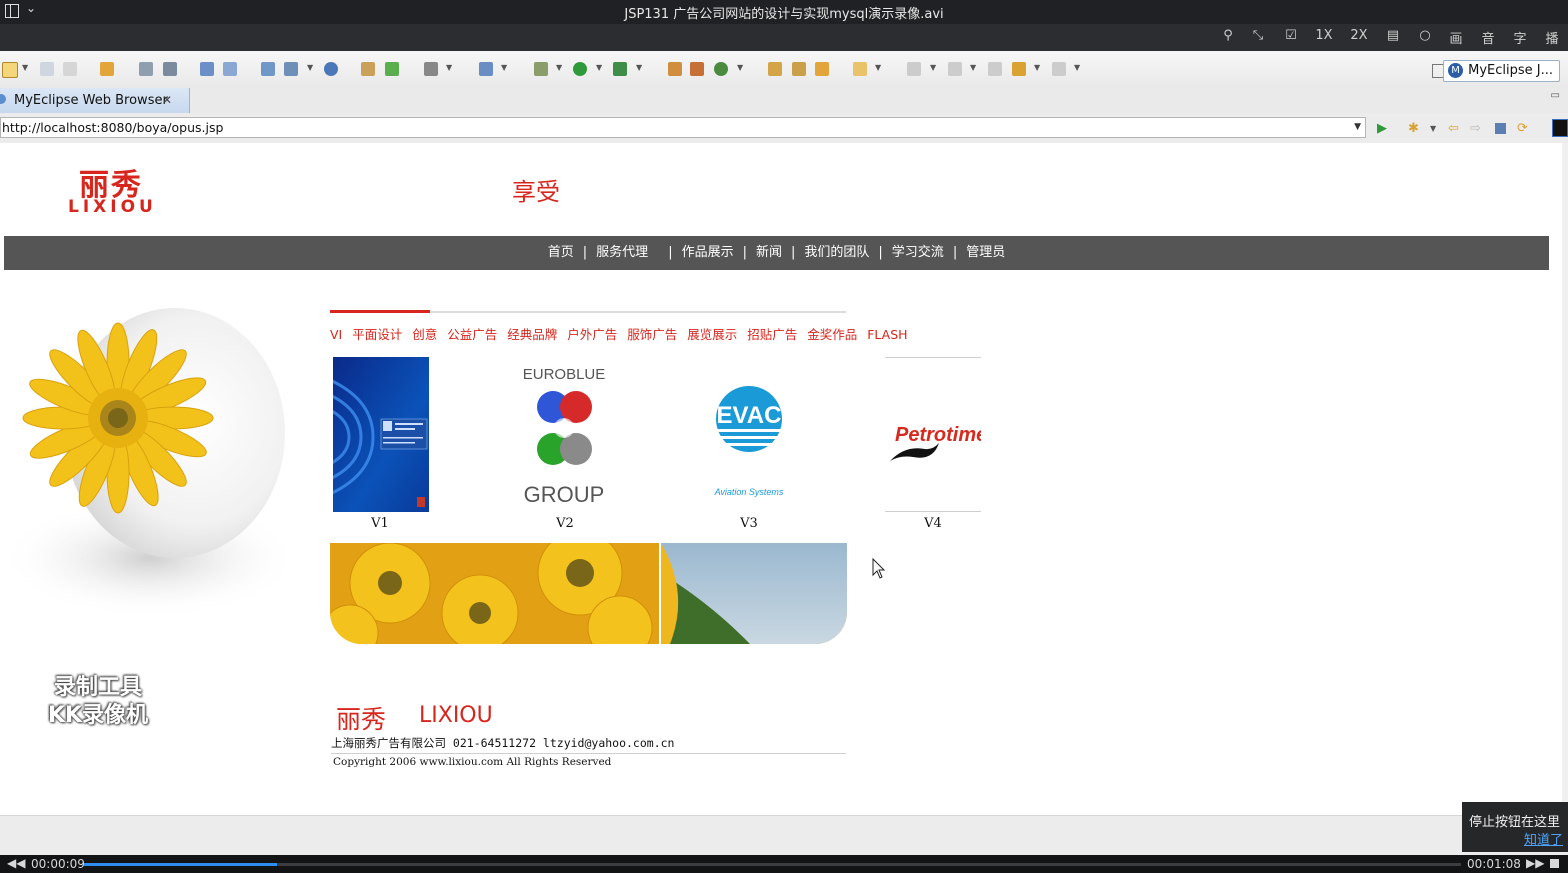  I want to click on pin-icon: ⚲, so click(1228, 35).